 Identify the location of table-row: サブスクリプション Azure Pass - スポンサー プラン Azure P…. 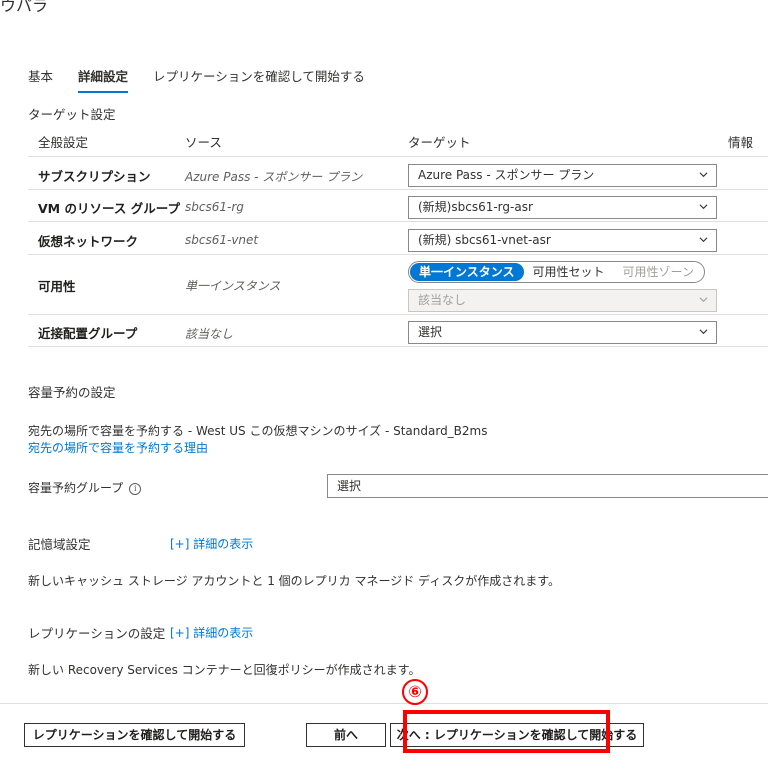
(398, 173).